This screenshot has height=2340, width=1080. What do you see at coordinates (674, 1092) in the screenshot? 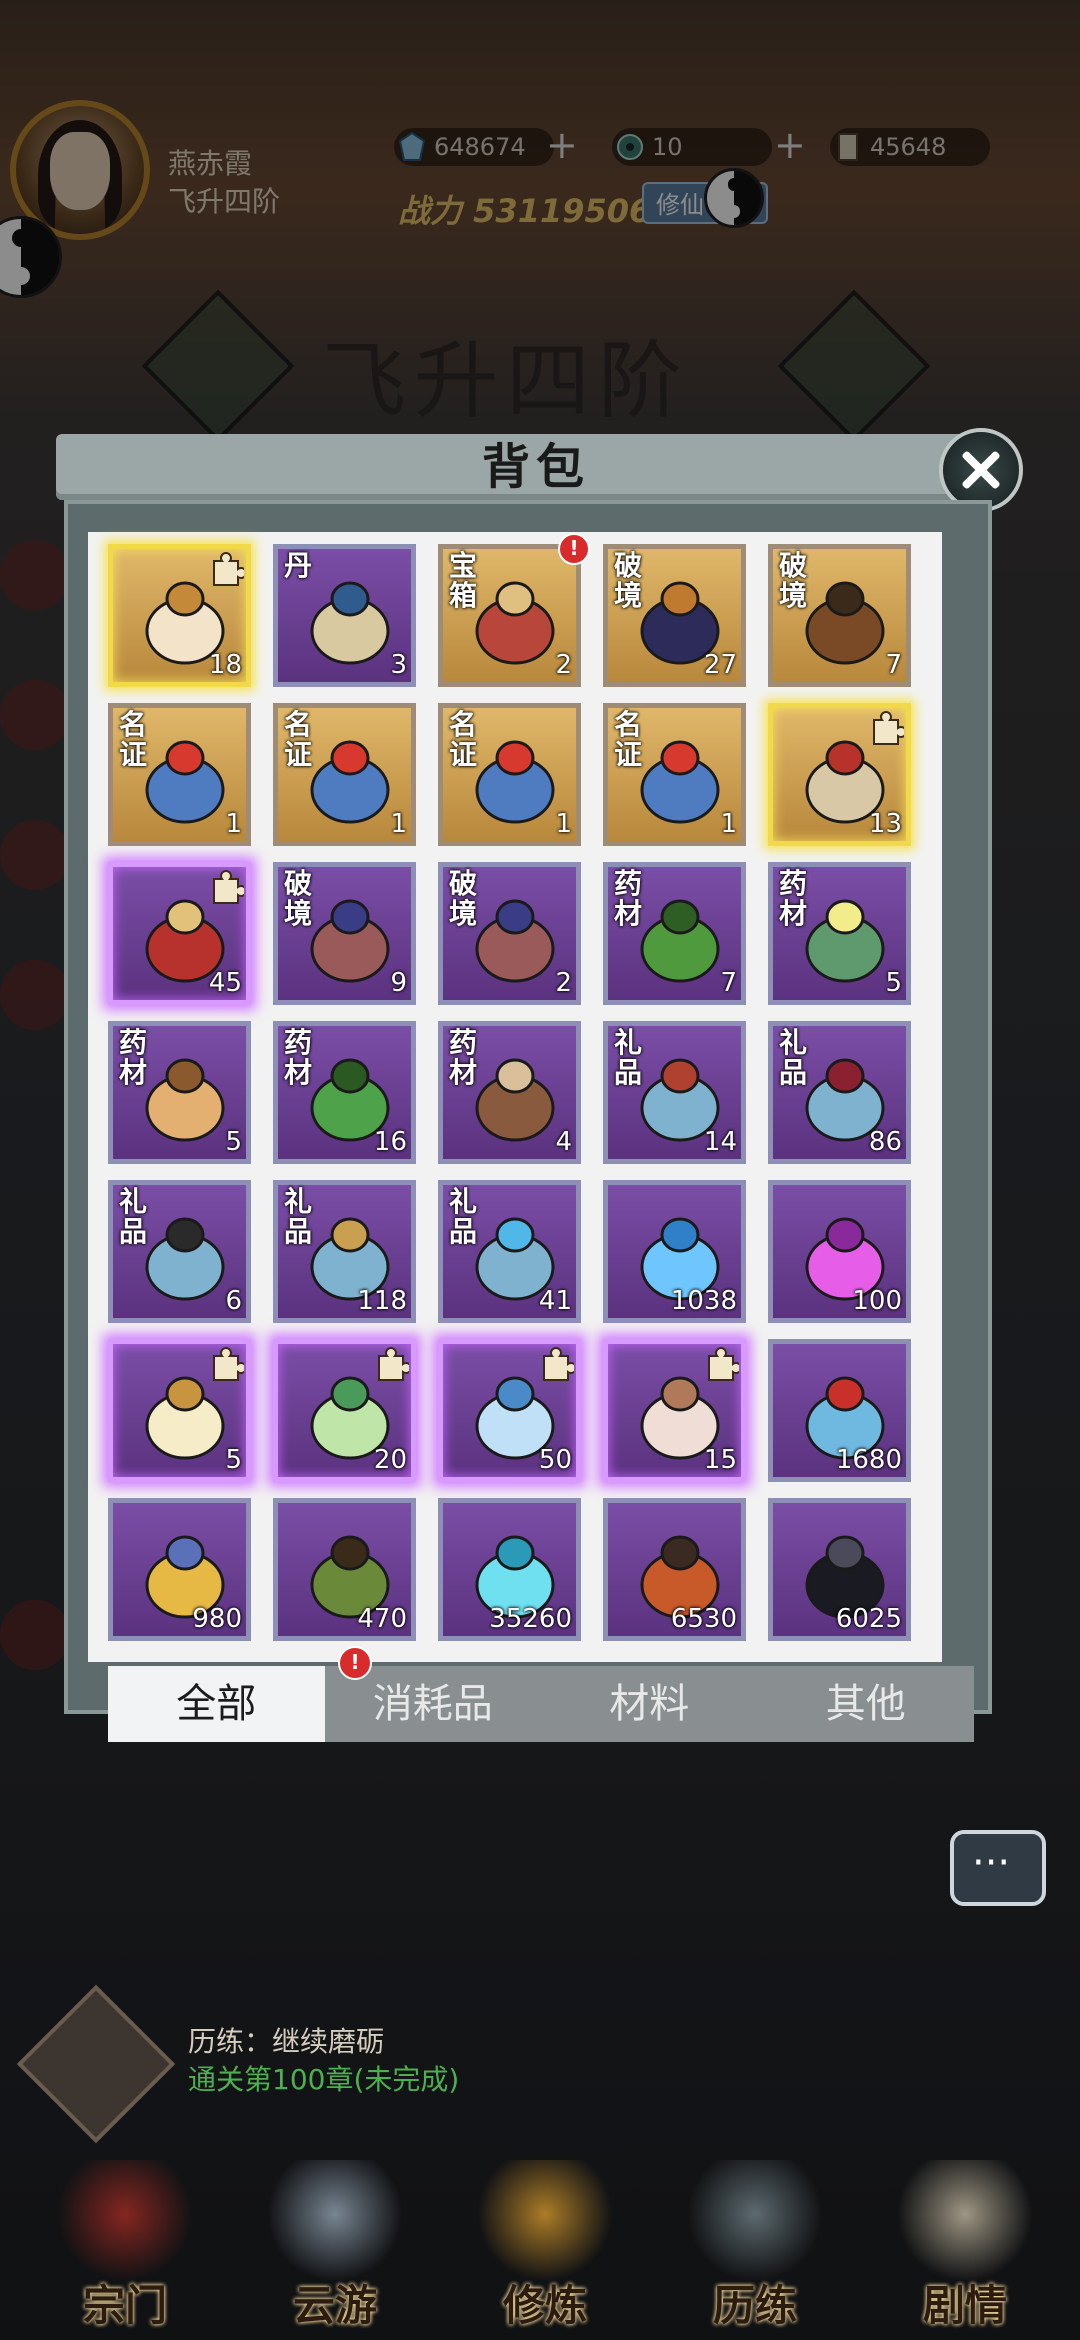
I see `bag-item-slot: 礼品 14` at bounding box center [674, 1092].